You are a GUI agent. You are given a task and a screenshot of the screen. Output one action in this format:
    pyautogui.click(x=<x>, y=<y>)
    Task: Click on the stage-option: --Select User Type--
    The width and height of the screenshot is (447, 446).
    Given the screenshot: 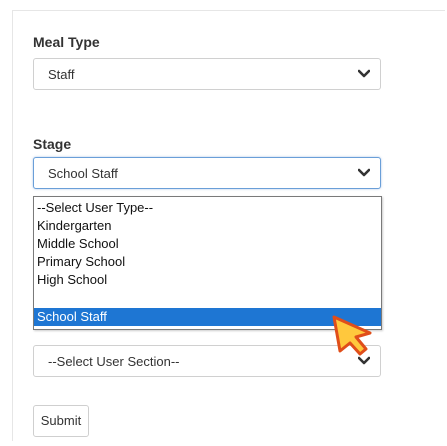 What is the action you would take?
    pyautogui.click(x=207, y=208)
    